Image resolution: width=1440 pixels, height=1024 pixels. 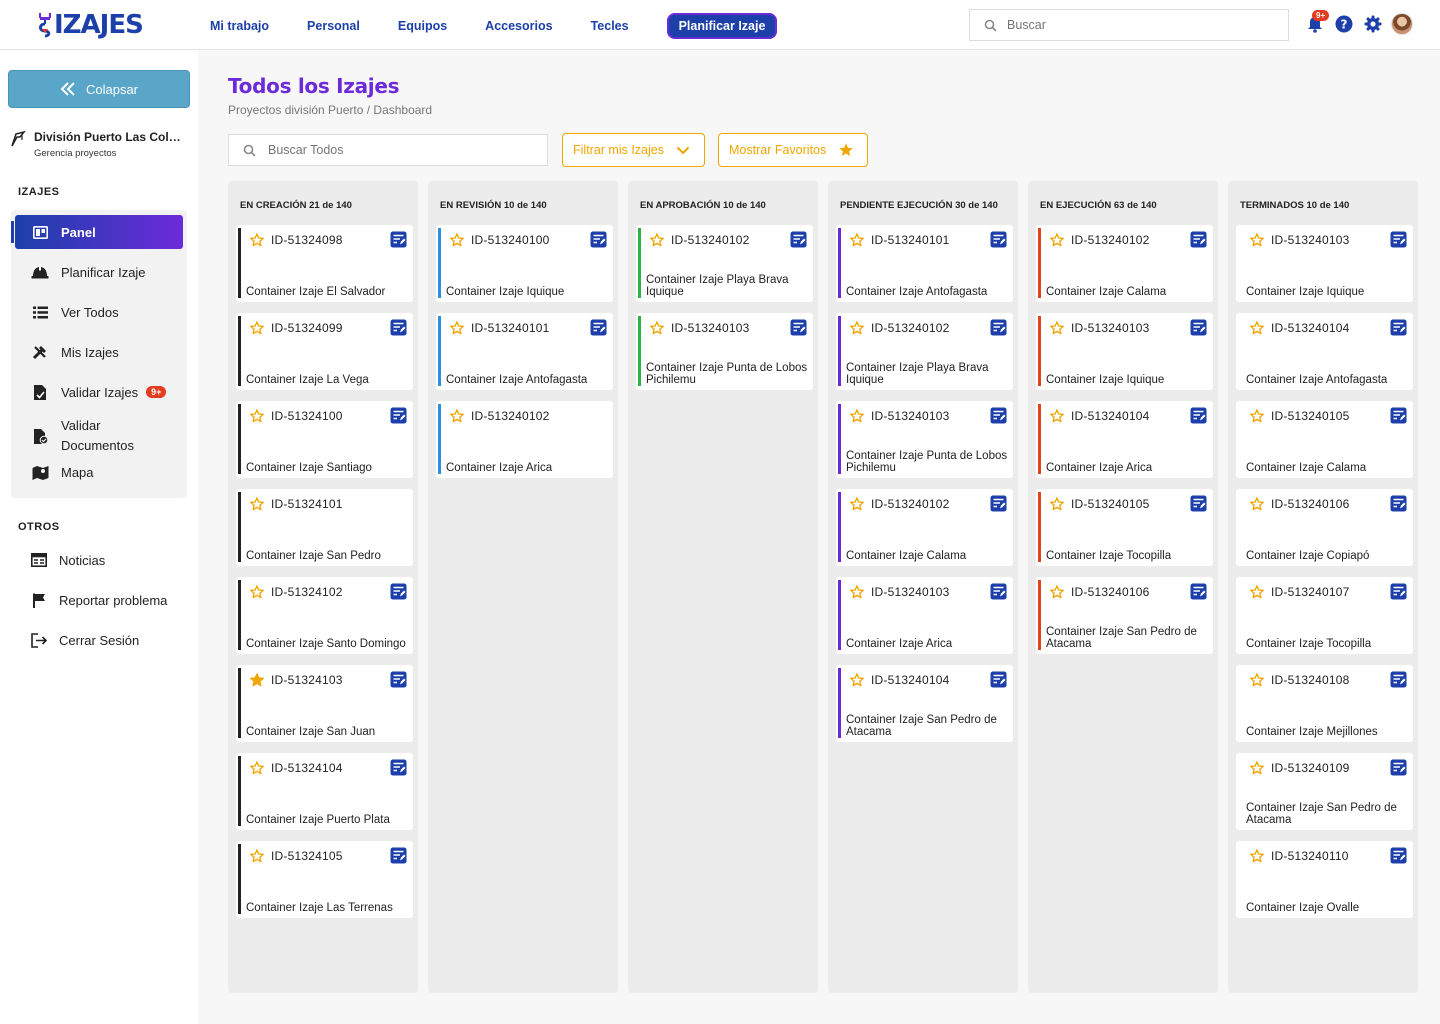 I want to click on izaje-card: ID-513240104 Container Izaje Antofagasta, so click(x=1324, y=351).